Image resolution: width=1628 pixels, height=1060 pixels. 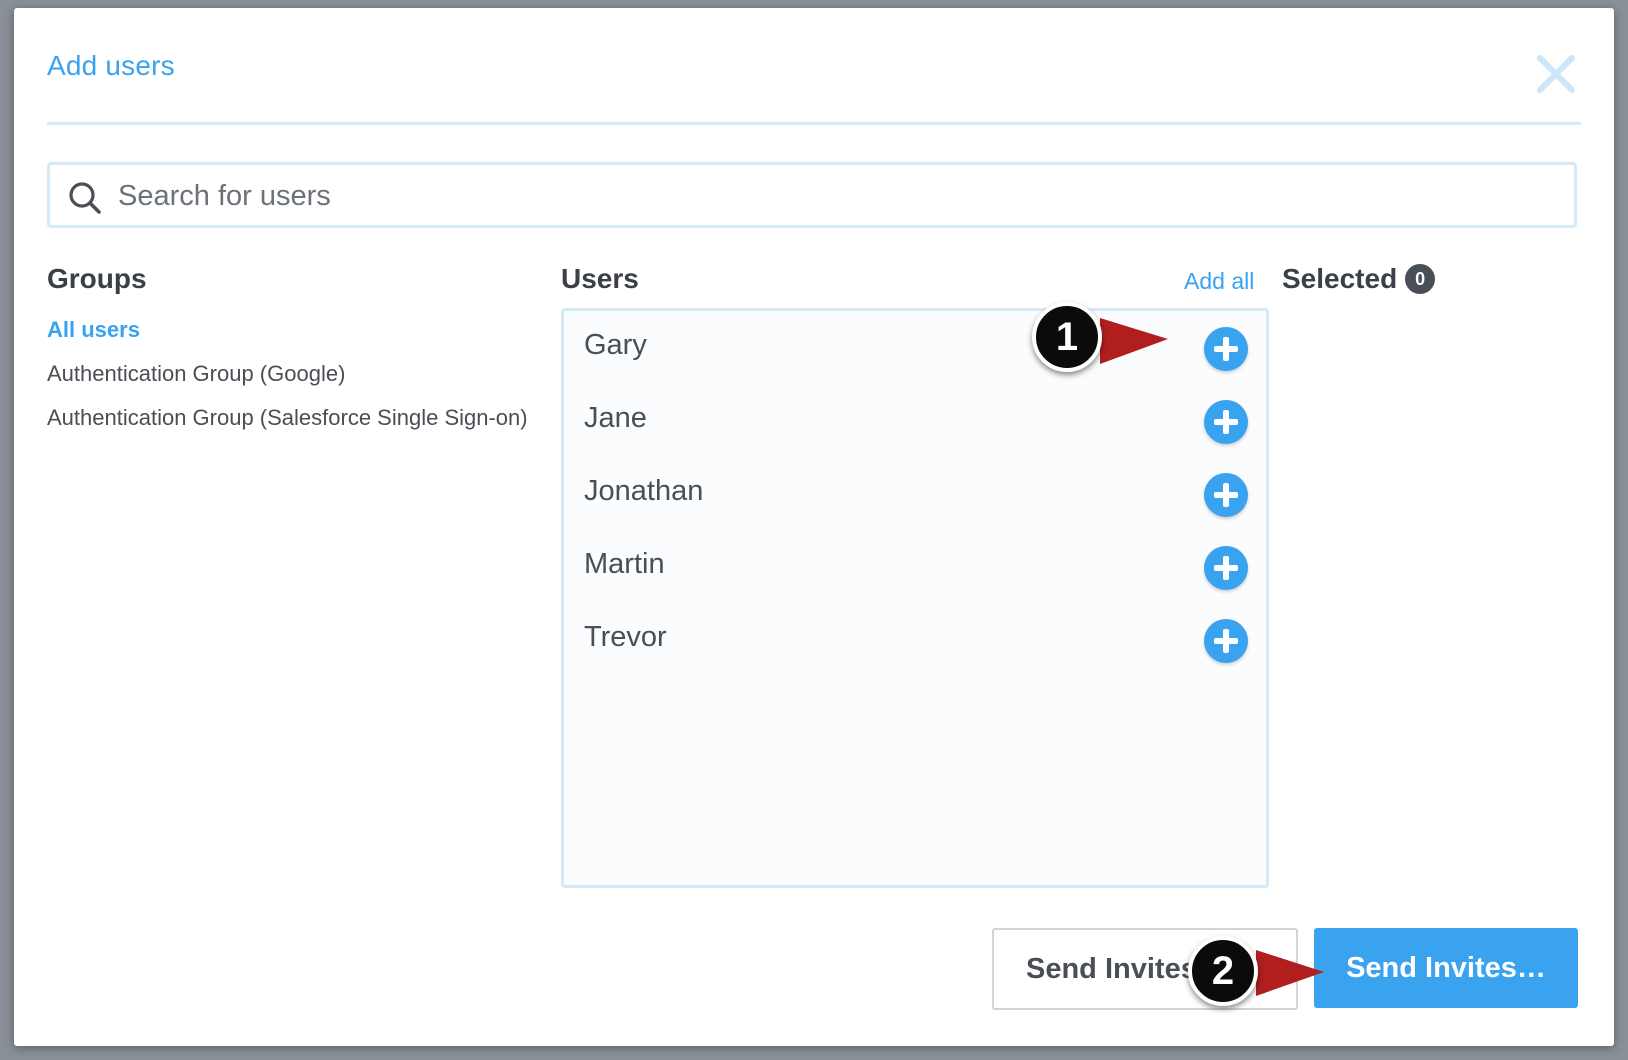 What do you see at coordinates (615, 418) in the screenshot?
I see `user-name: Jane` at bounding box center [615, 418].